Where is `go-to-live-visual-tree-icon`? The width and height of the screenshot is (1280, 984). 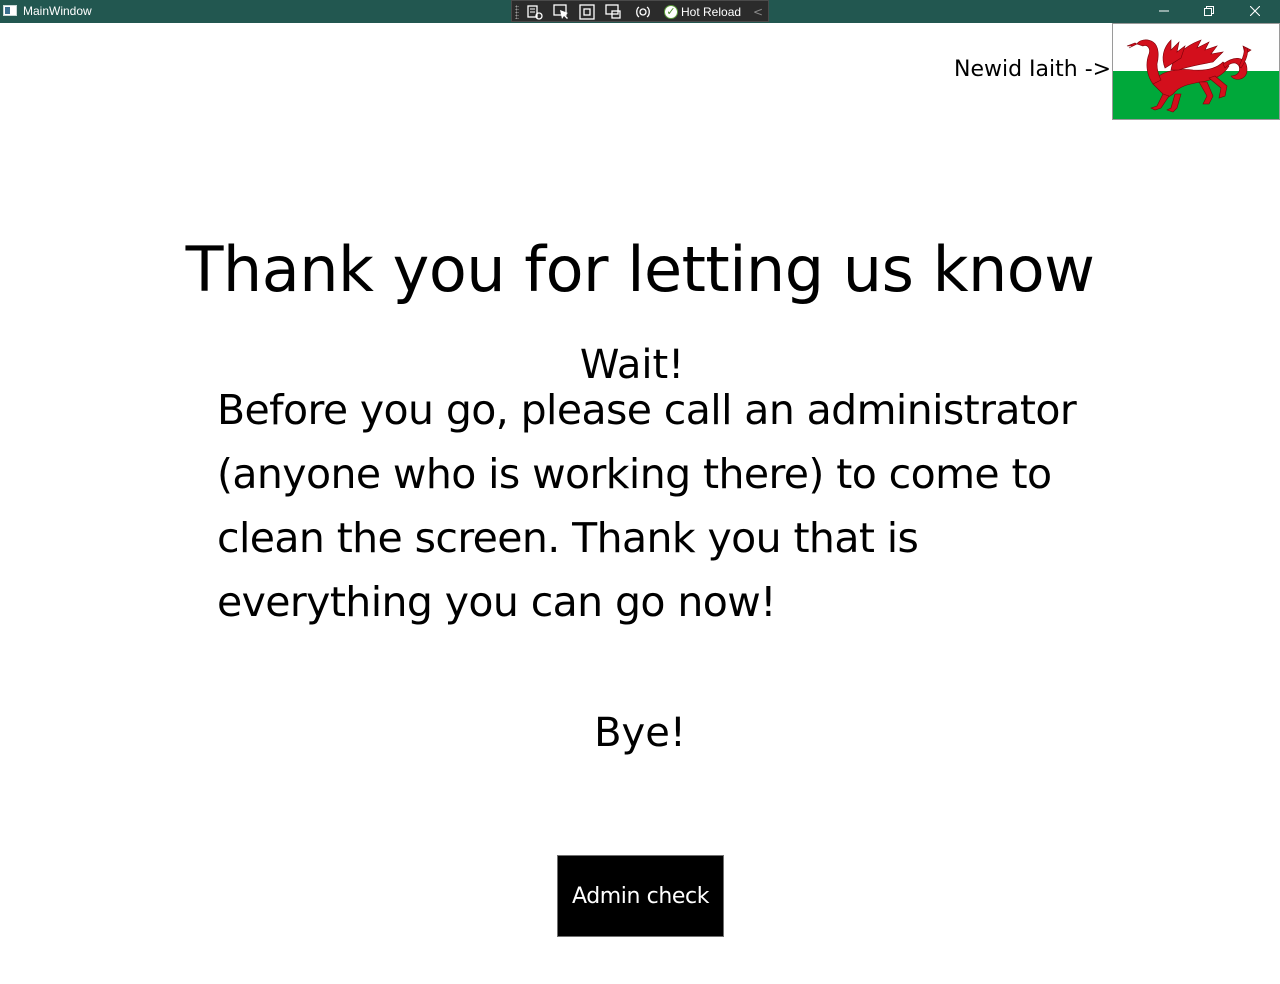
go-to-live-visual-tree-icon is located at coordinates (535, 12).